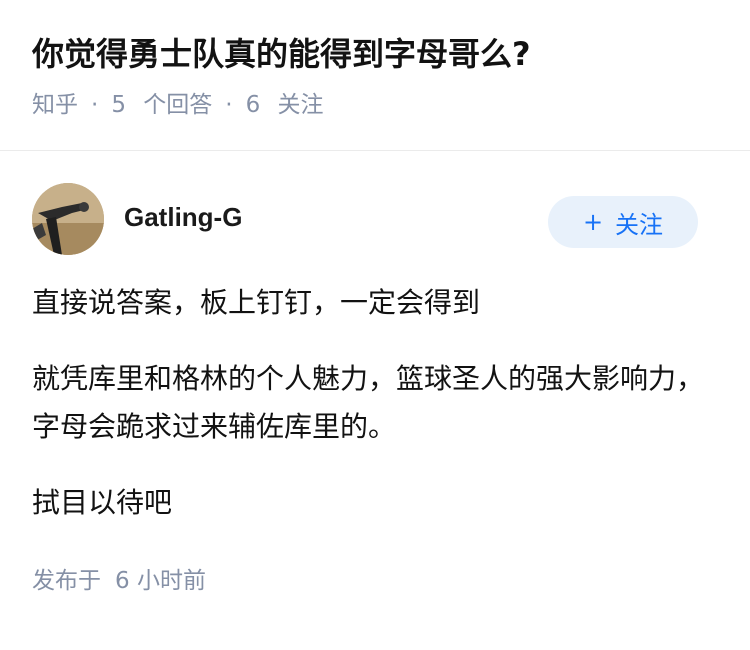 Image resolution: width=750 pixels, height=650 pixels. What do you see at coordinates (375, 578) in the screenshot?
I see `publish-time: 发布于 6 小时前` at bounding box center [375, 578].